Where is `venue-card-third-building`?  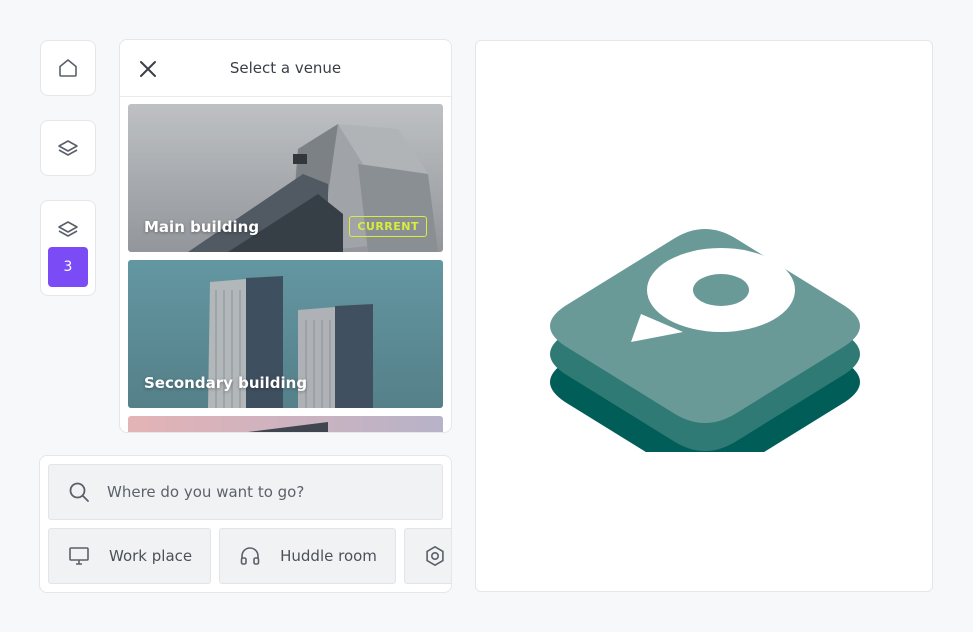 venue-card-third-building is located at coordinates (285, 424).